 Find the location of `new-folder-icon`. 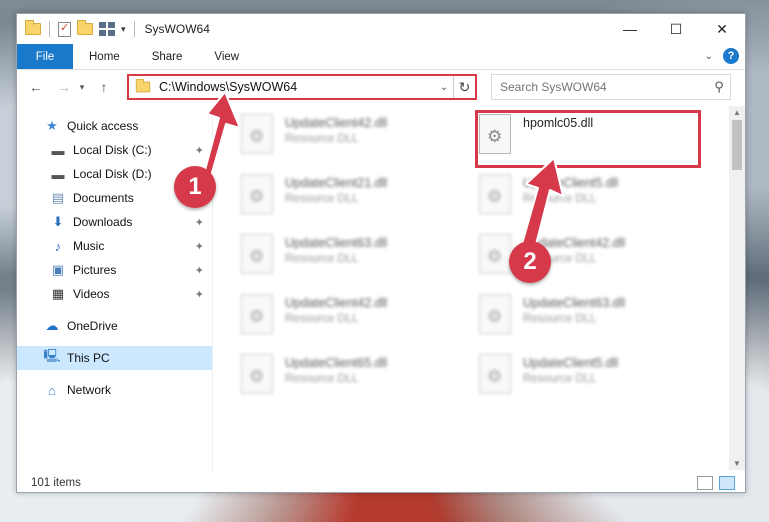

new-folder-icon is located at coordinates (85, 27).